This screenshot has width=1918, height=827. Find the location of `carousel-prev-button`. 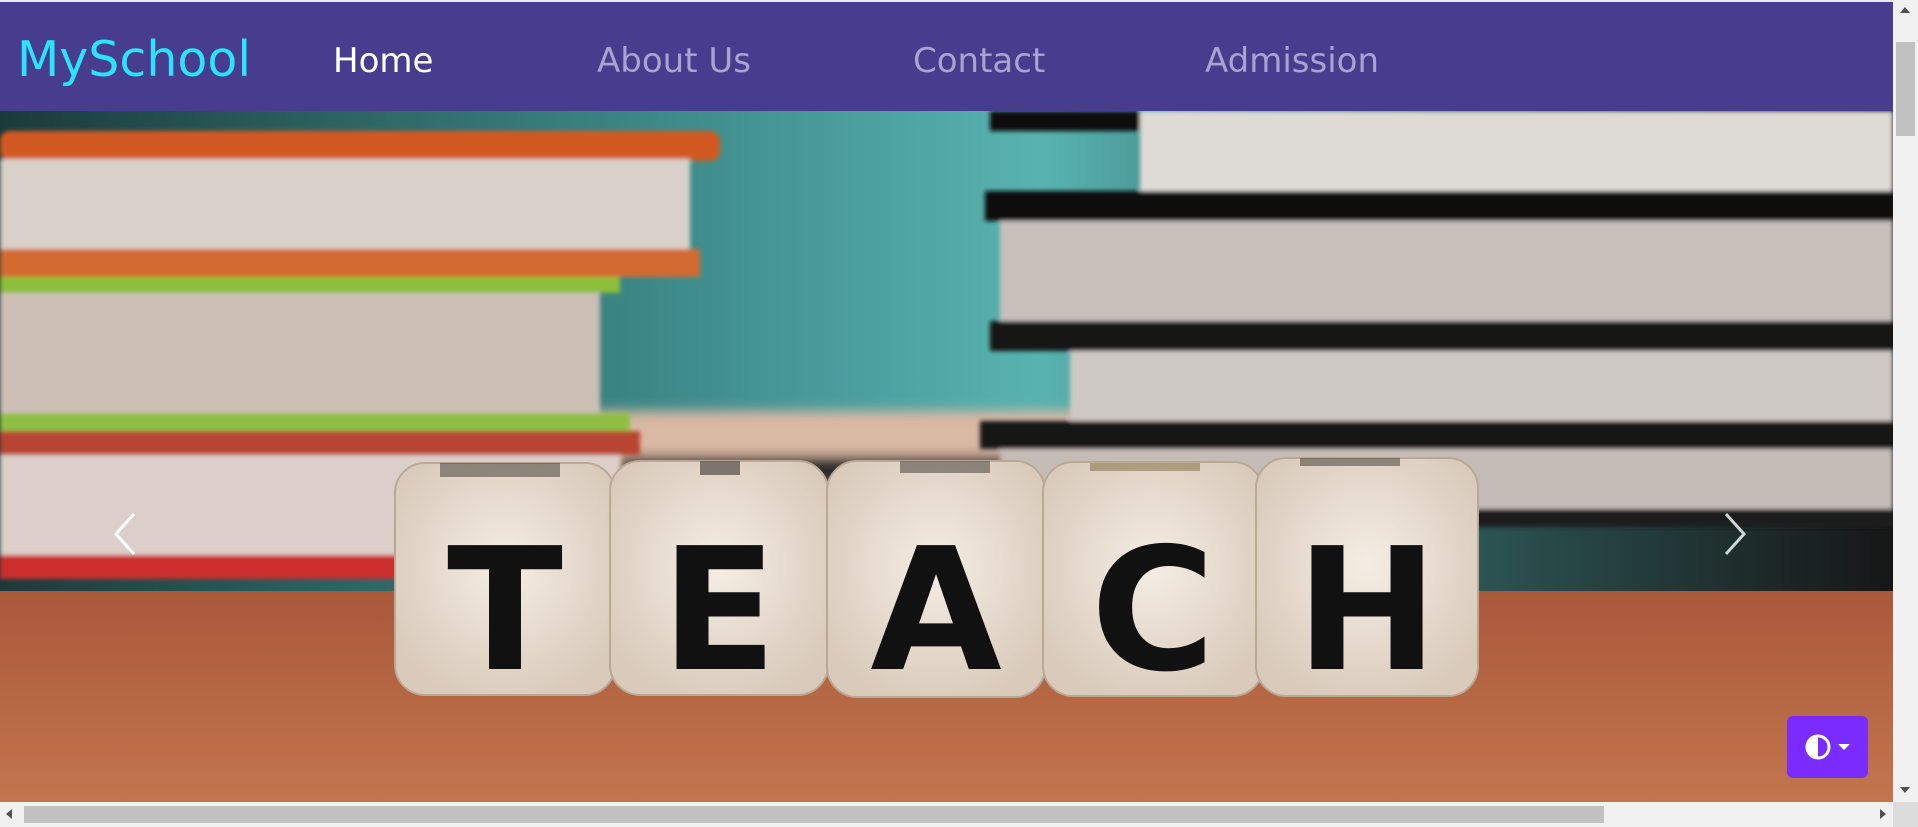

carousel-prev-button is located at coordinates (140, 556).